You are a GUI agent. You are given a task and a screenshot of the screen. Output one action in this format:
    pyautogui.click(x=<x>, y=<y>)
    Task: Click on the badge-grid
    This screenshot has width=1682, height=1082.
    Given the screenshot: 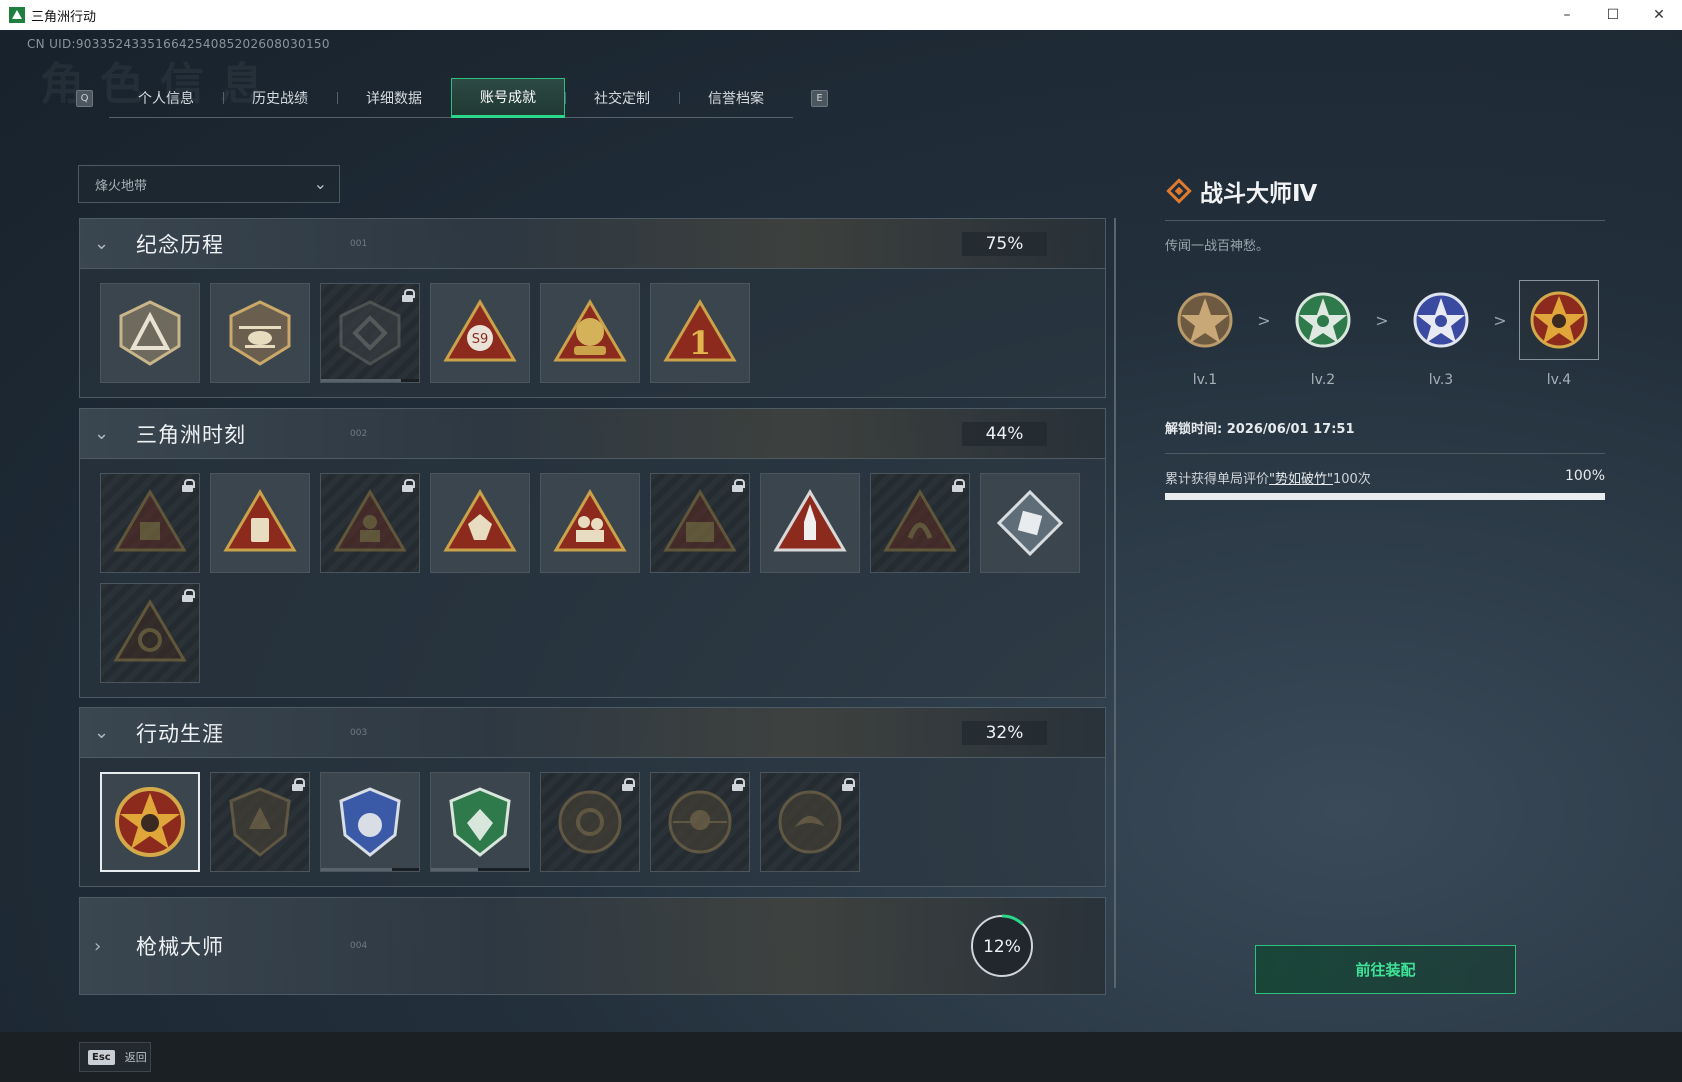 What is the action you would take?
    pyautogui.click(x=592, y=576)
    